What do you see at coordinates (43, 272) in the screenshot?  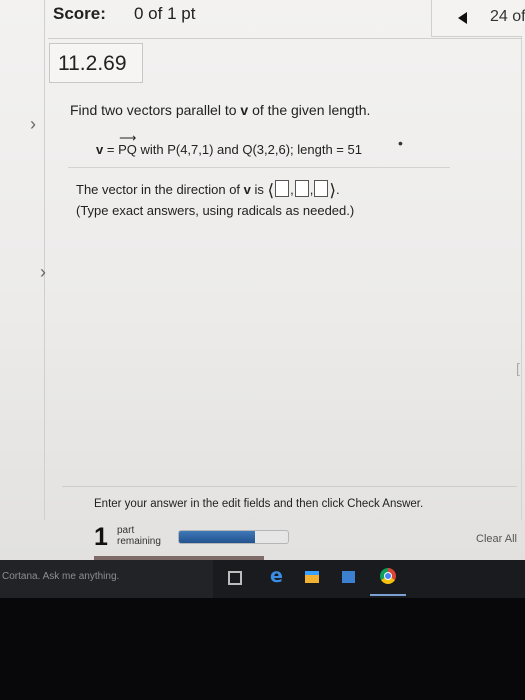 I see `expand-chevron-icon-2: ›` at bounding box center [43, 272].